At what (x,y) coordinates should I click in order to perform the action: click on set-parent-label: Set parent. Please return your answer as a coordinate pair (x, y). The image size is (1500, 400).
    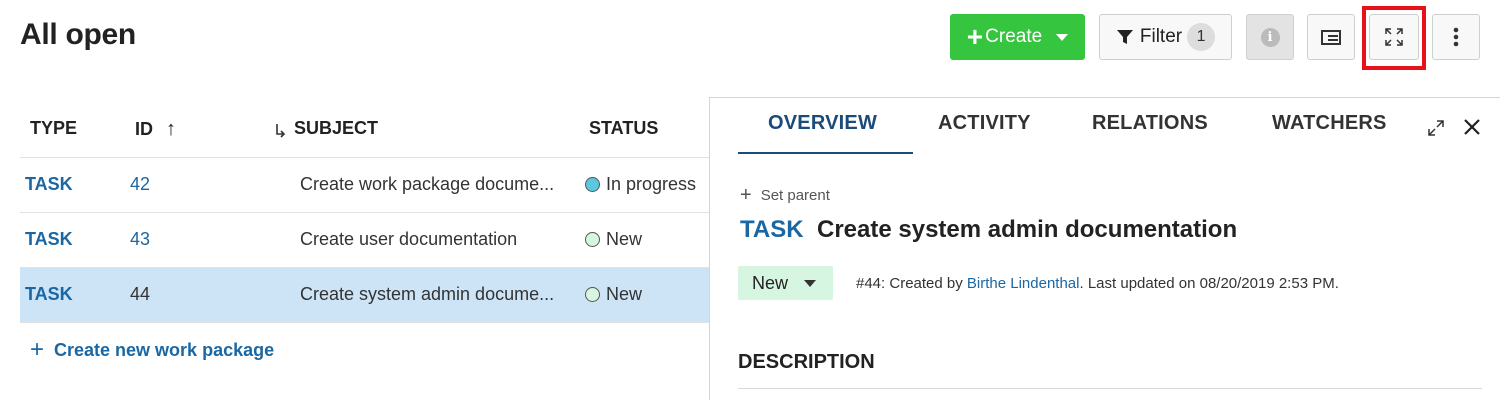
    Looking at the image, I should click on (795, 195).